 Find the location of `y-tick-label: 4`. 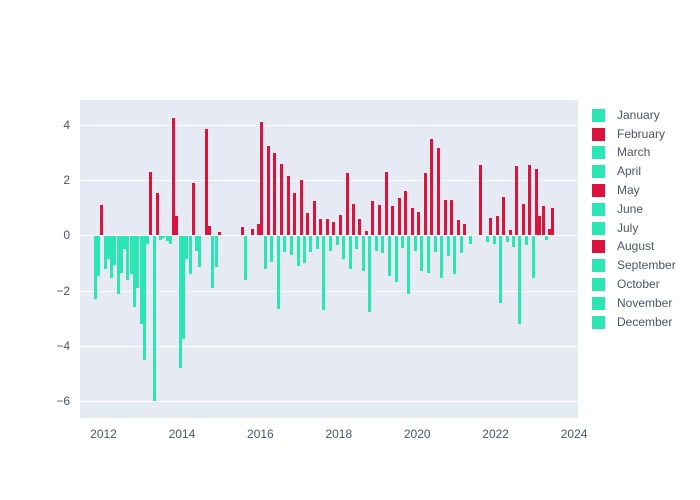

y-tick-label: 4 is located at coordinates (66, 124).